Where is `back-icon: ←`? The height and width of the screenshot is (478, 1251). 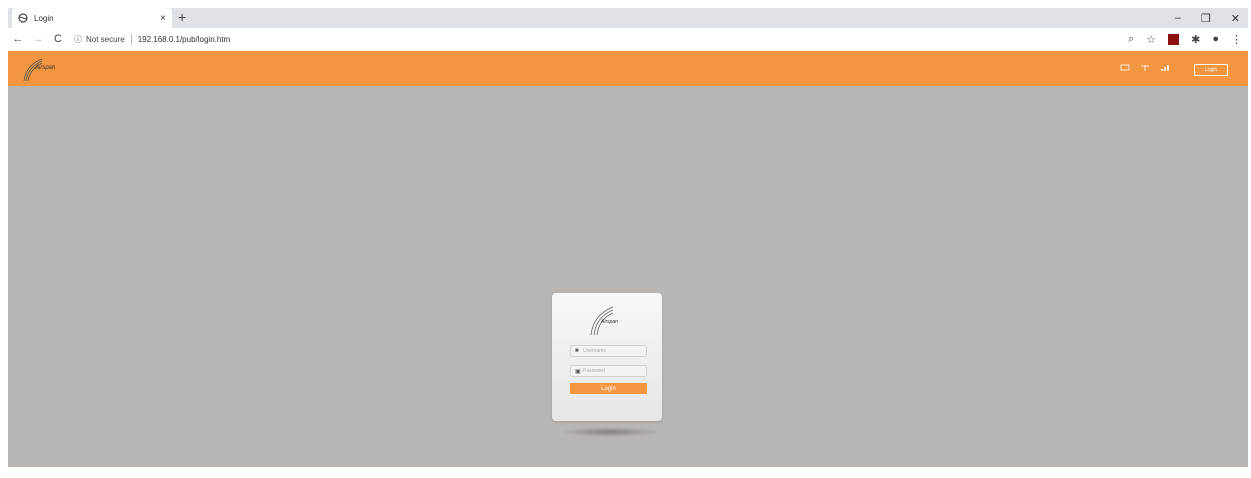 back-icon: ← is located at coordinates (18, 39).